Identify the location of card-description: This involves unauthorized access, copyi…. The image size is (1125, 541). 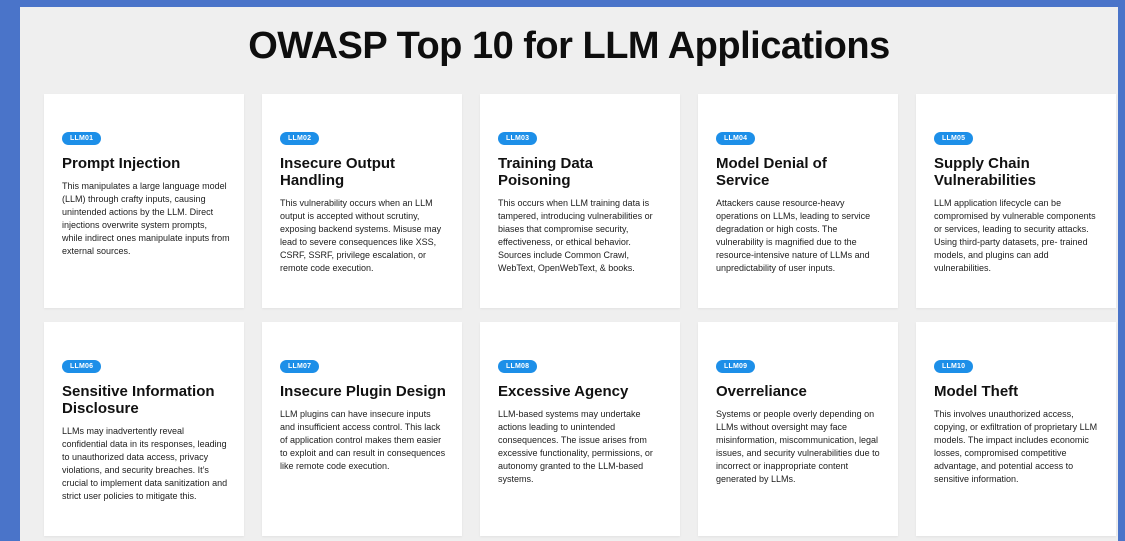
(1016, 446).